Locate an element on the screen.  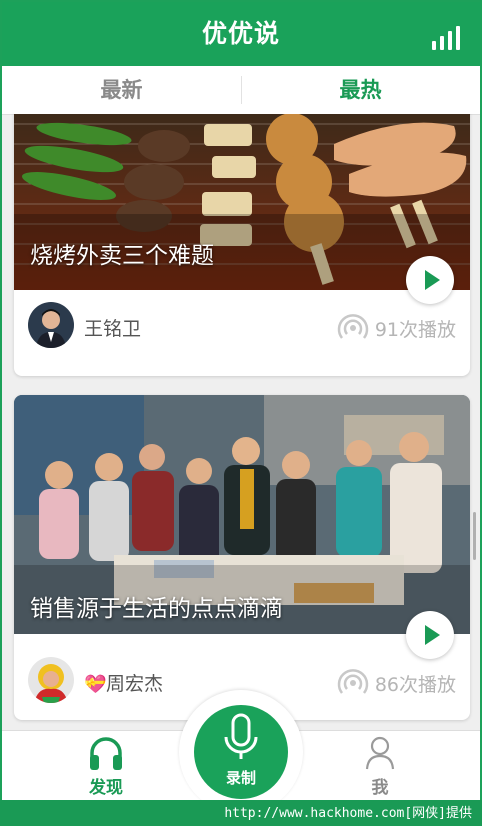
nav-discover-label: 发现 is located at coordinates (106, 788).